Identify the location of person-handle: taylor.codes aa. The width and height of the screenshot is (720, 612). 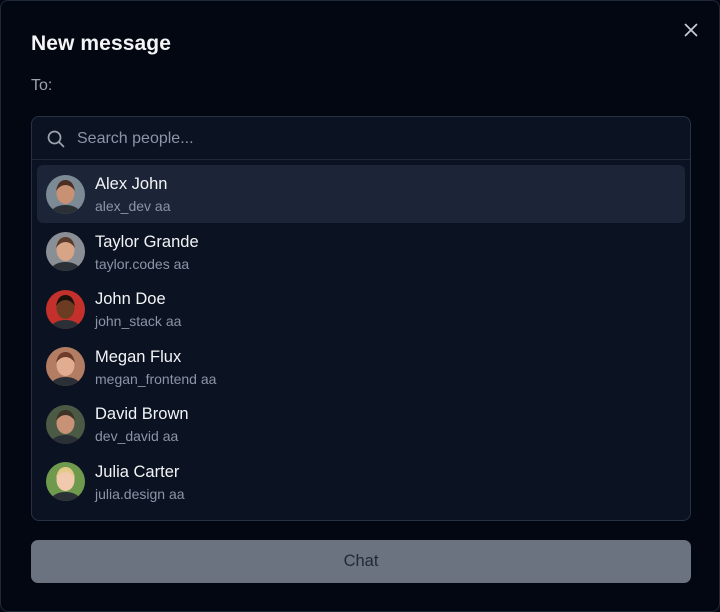
(142, 263).